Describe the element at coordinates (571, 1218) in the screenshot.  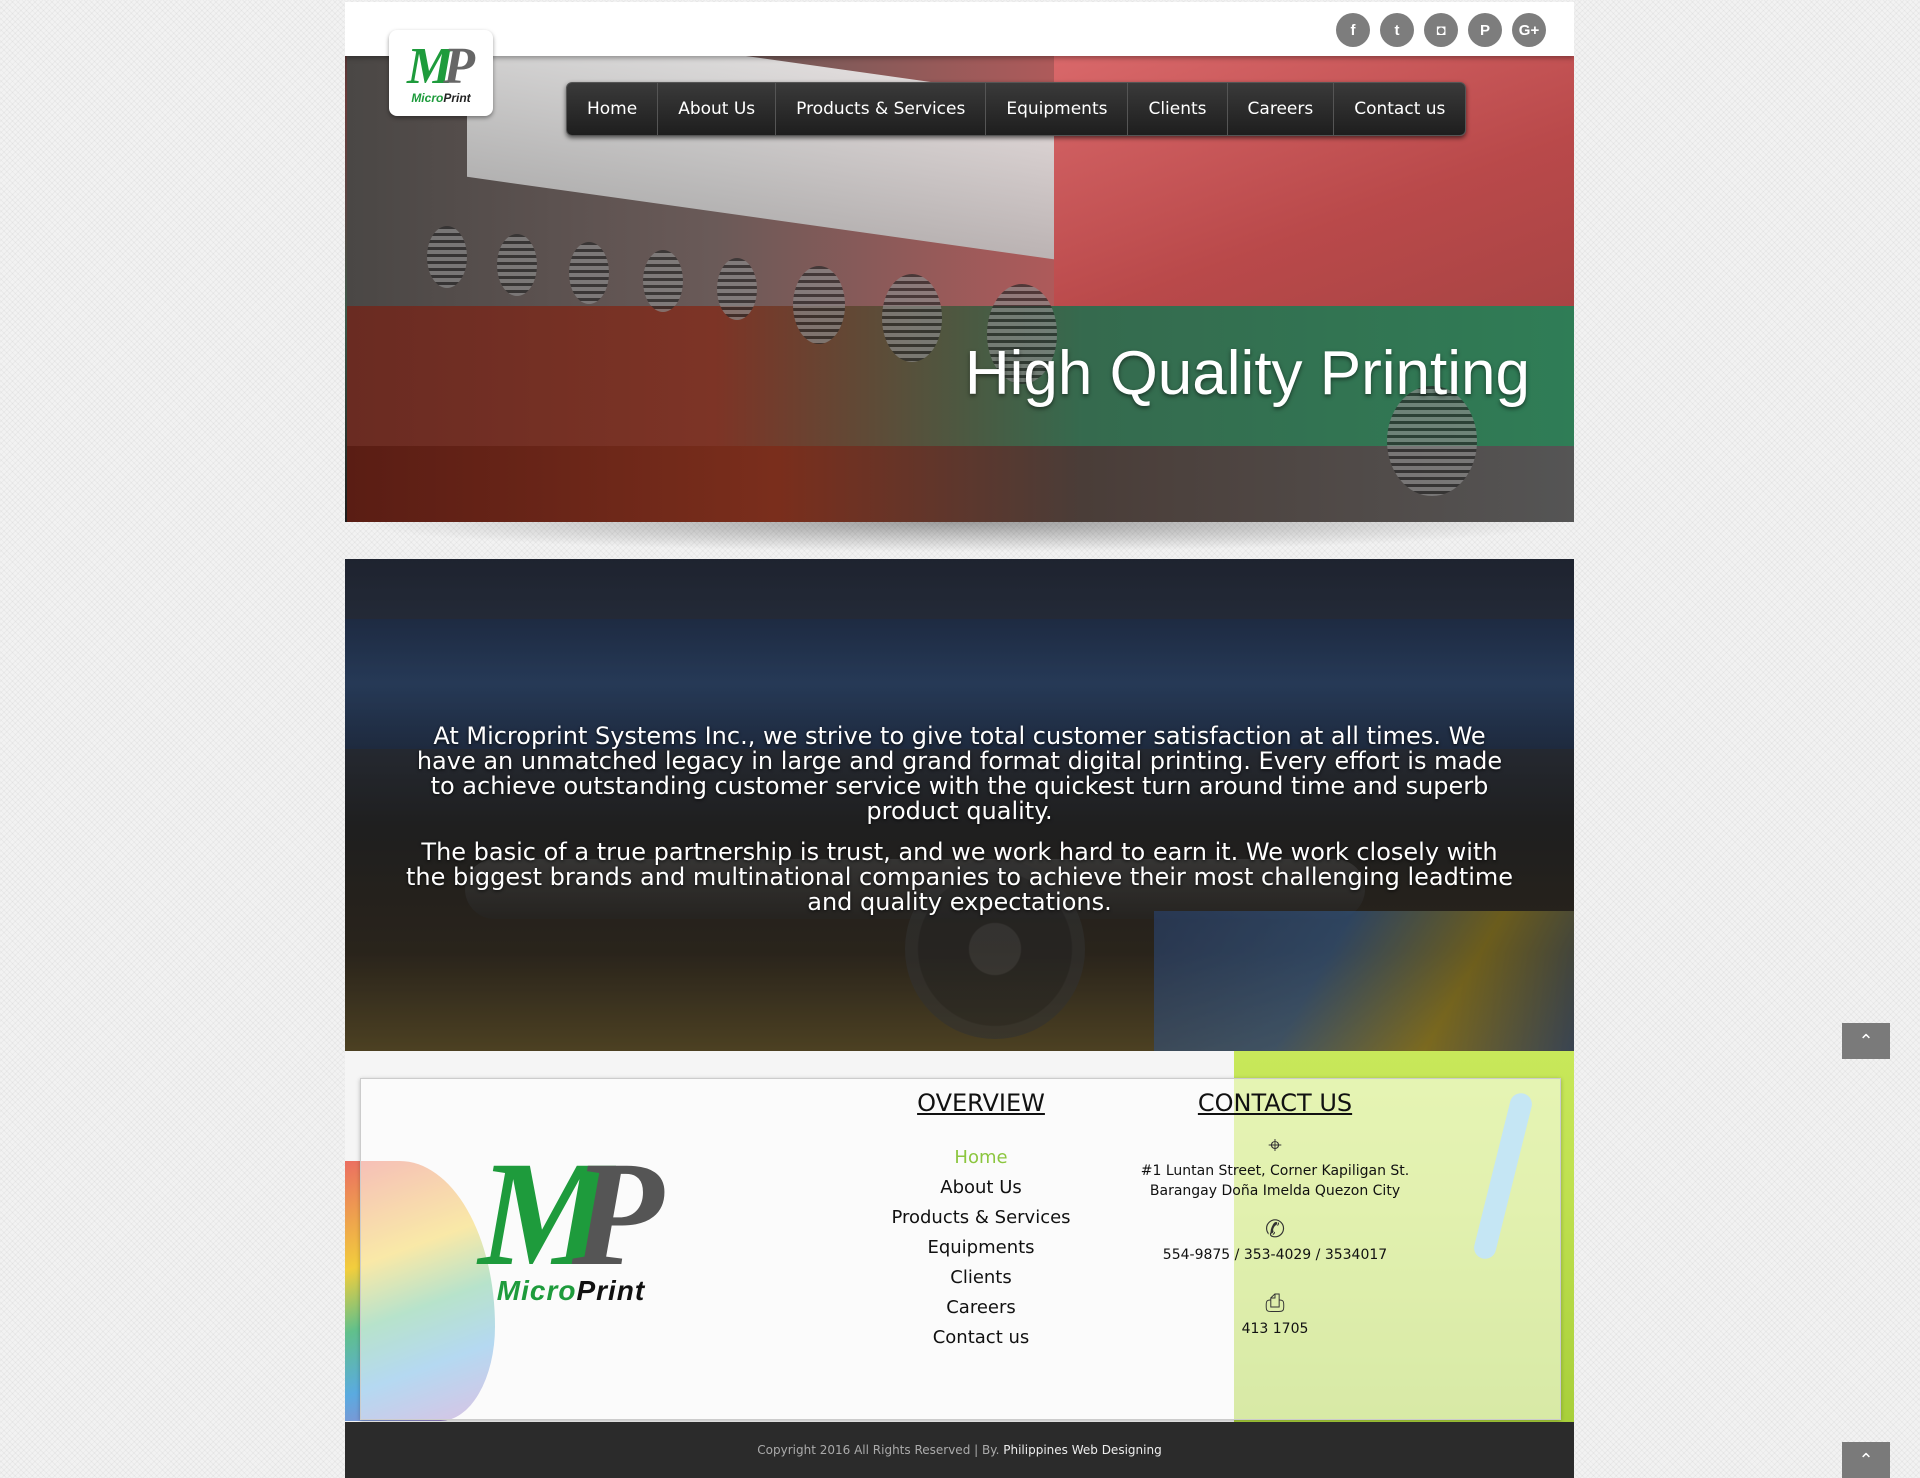
I see `footer-logo: MP MicroPrint` at that location.